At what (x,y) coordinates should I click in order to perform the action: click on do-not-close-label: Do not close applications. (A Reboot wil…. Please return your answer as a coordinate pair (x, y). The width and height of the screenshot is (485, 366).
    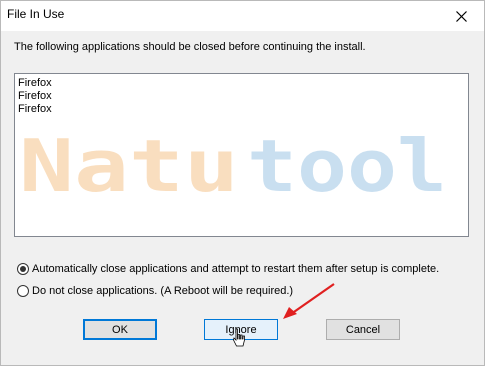
    Looking at the image, I should click on (162, 291).